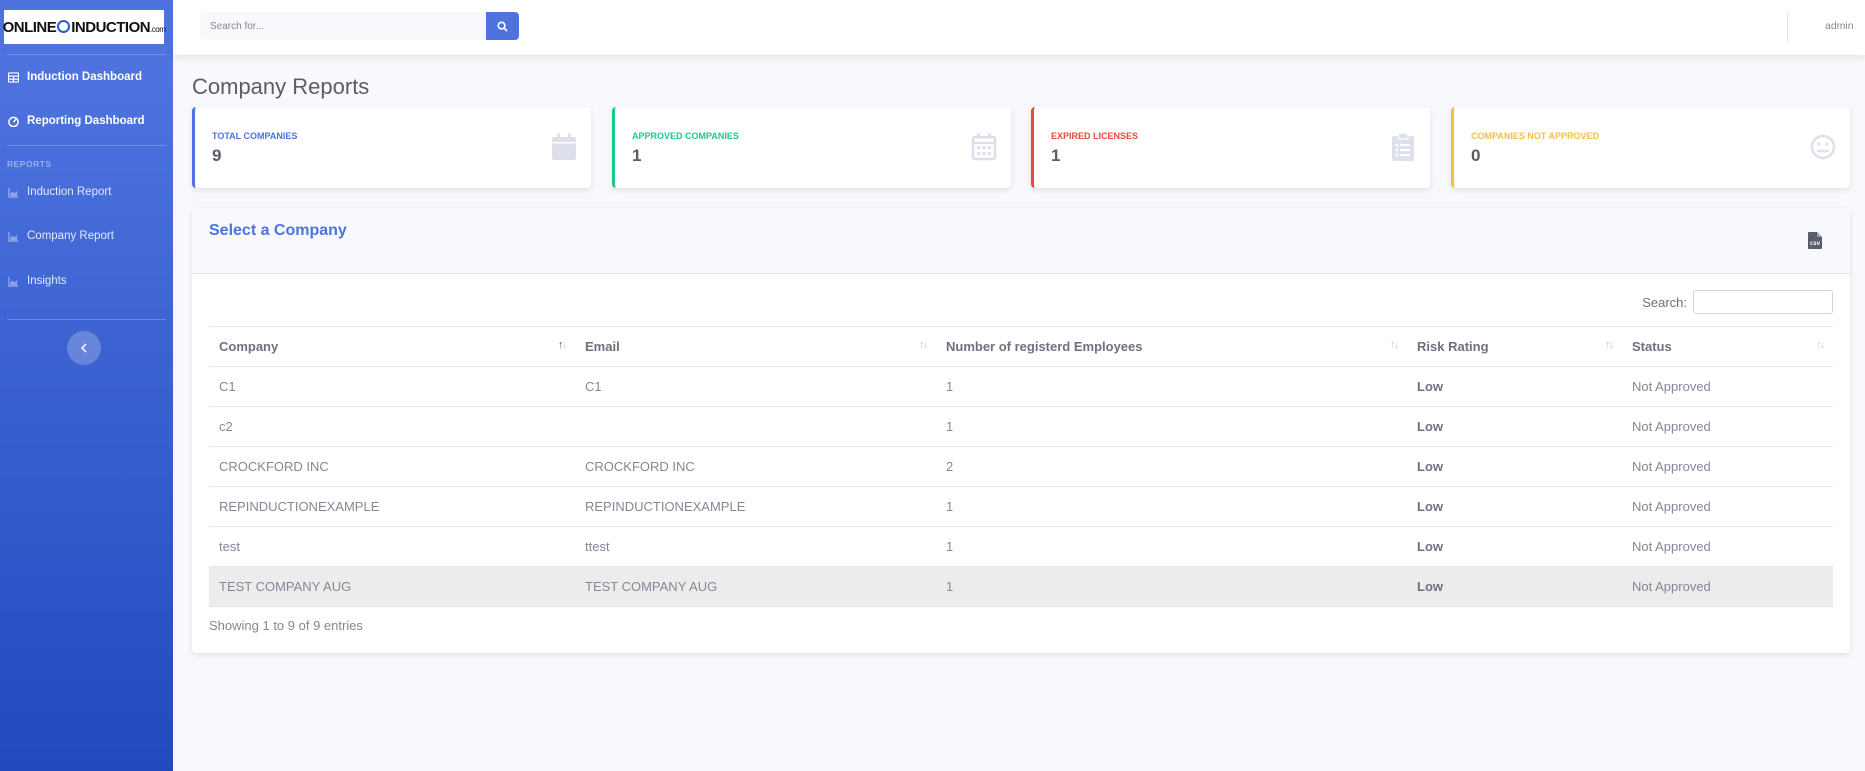 This screenshot has height=771, width=1865. I want to click on csv-file-icon: CSV, so click(1815, 240).